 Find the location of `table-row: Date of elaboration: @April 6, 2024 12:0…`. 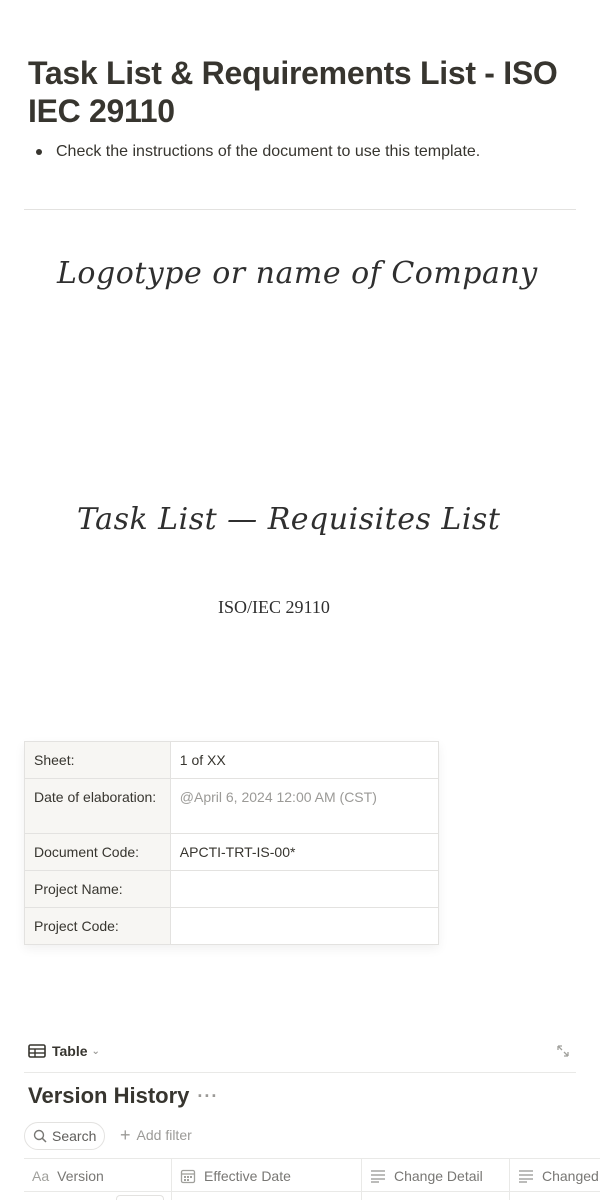

table-row: Date of elaboration: @April 6, 2024 12:0… is located at coordinates (232, 806).